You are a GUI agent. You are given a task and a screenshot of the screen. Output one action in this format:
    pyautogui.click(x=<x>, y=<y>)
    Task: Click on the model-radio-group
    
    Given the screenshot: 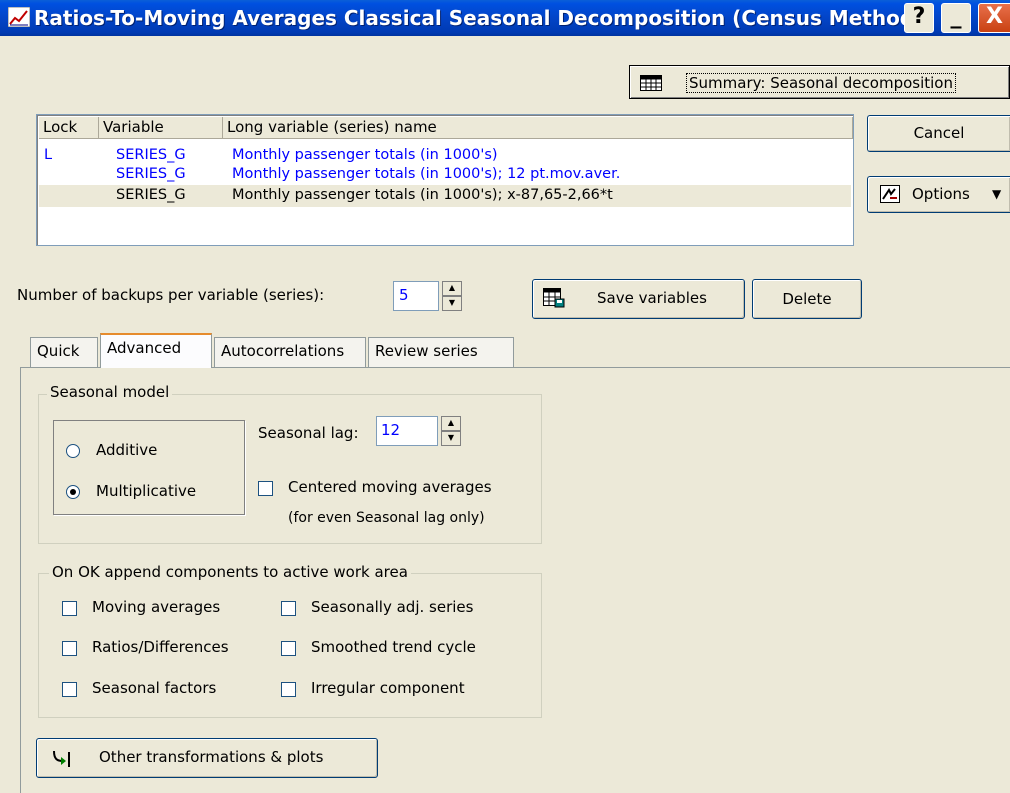 What is the action you would take?
    pyautogui.click(x=149, y=467)
    